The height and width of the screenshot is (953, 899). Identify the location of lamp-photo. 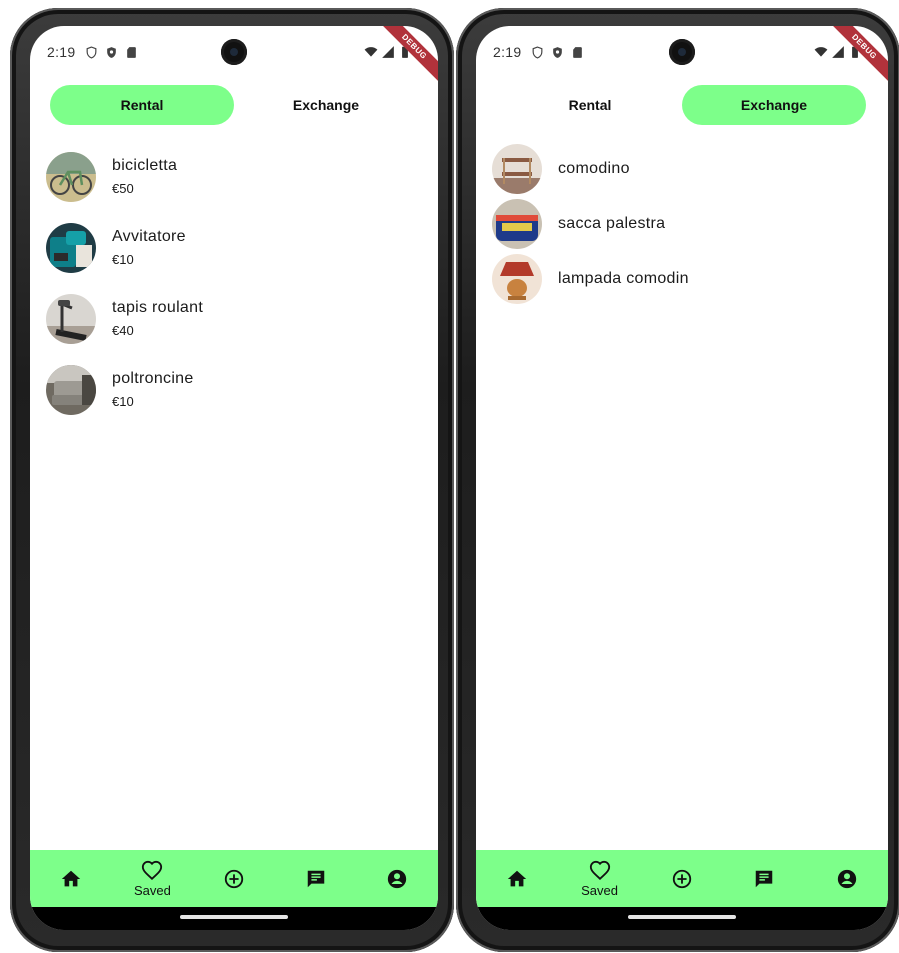
(517, 278).